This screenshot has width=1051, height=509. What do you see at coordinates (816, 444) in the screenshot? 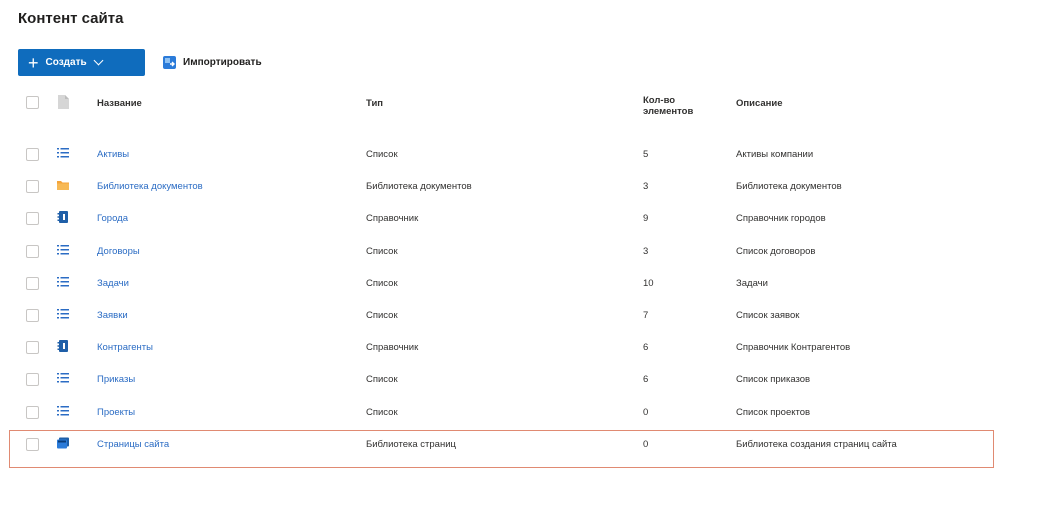
I see `item-description: Библиотека создания страниц сайта` at bounding box center [816, 444].